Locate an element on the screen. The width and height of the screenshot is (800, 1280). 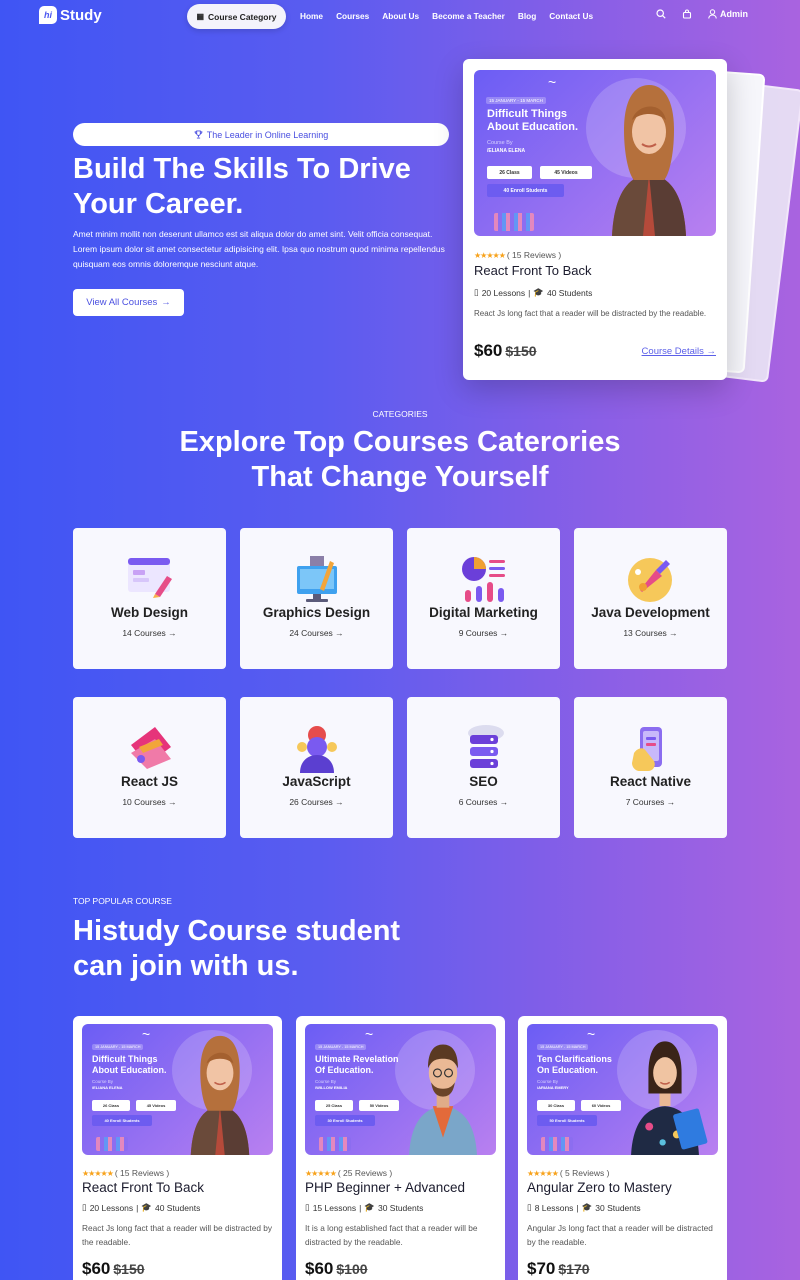
banner-class-count: 30 Class is located at coordinates (556, 1105).